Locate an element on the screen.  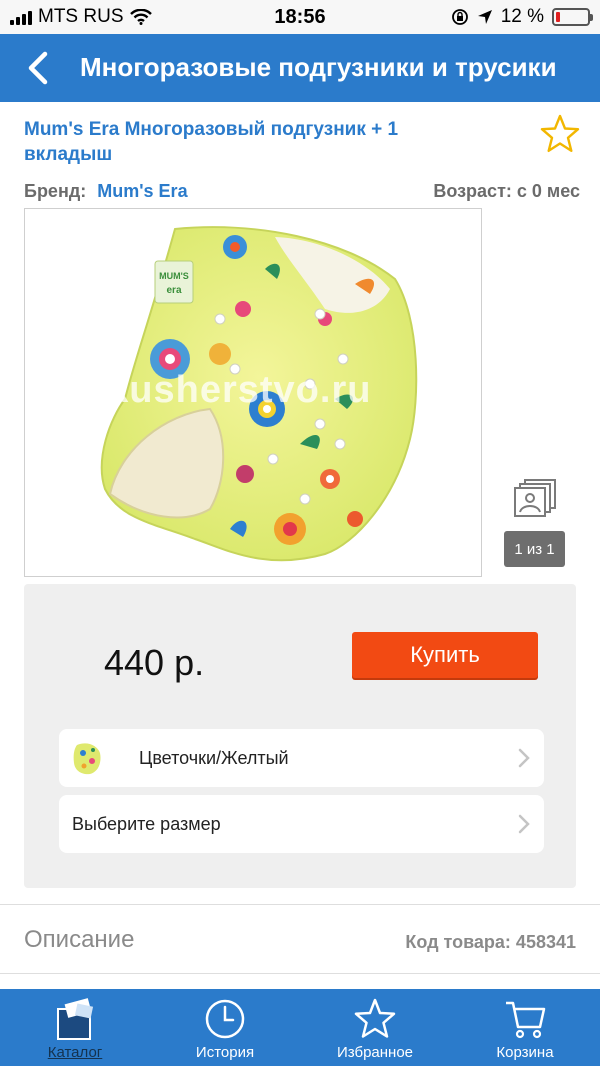
brand-link: Mum's Era is located at coordinates (142, 191).